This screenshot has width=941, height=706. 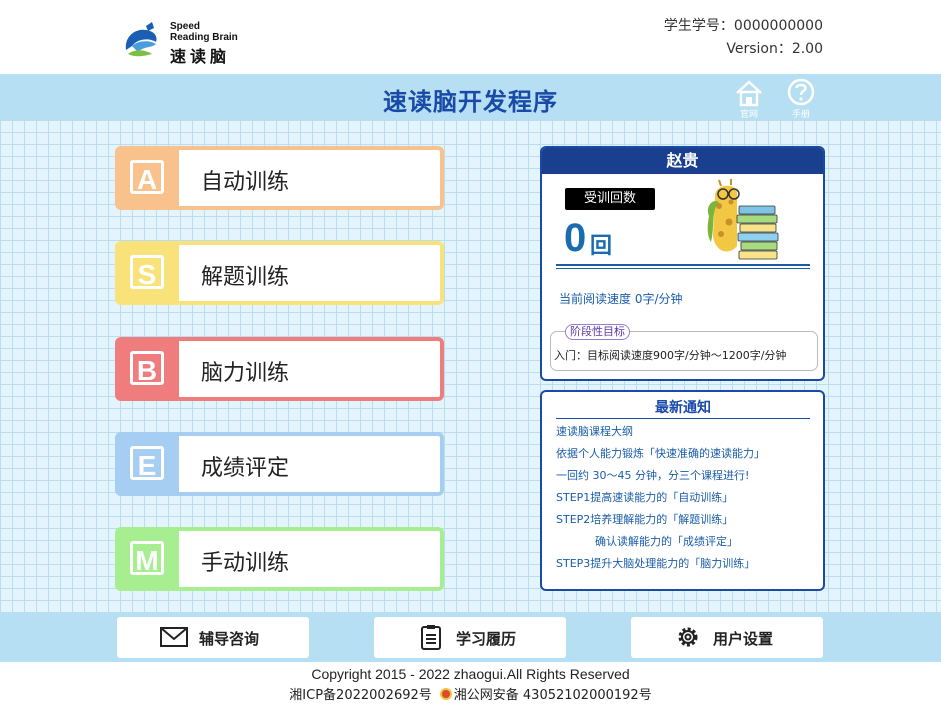 What do you see at coordinates (245, 373) in the screenshot?
I see `menu-label: 脑力训练` at bounding box center [245, 373].